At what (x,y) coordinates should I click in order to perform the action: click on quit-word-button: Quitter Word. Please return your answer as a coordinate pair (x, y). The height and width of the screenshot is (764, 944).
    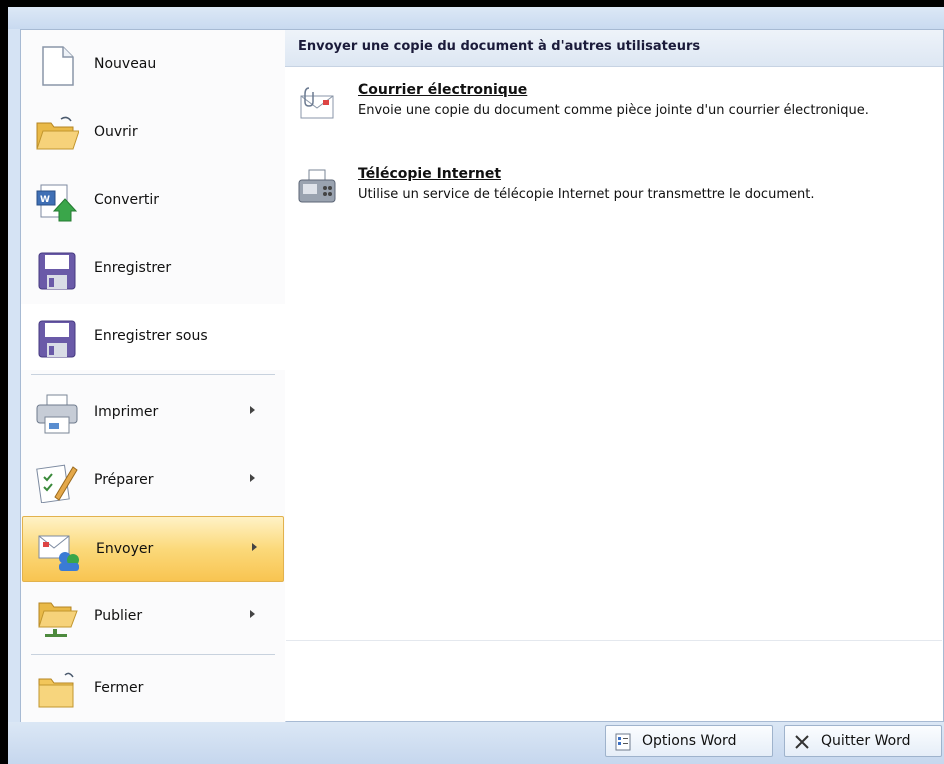
    Looking at the image, I should click on (863, 741).